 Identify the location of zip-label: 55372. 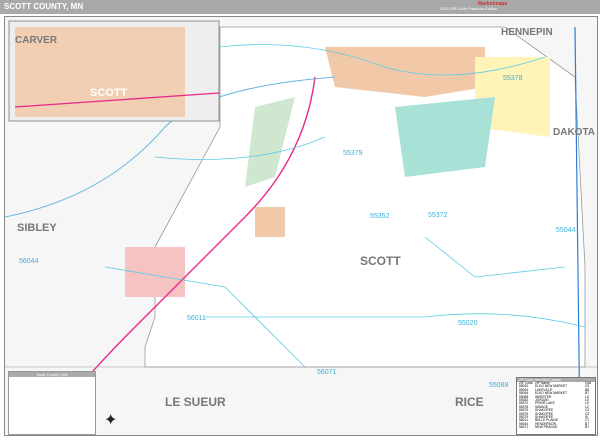
(438, 215).